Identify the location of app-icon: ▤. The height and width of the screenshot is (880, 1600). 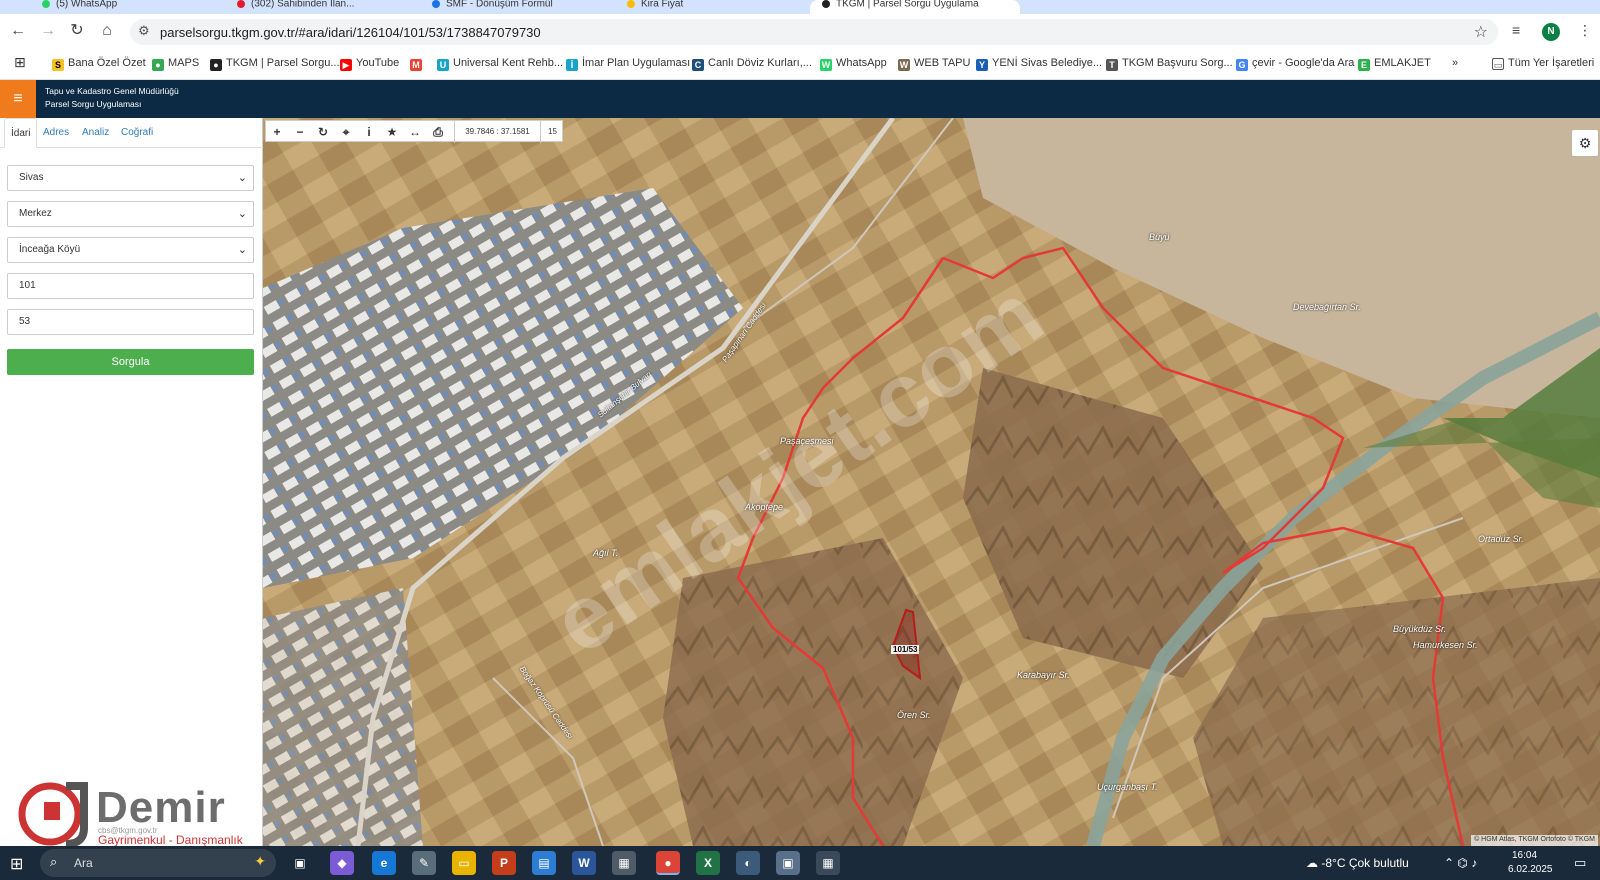
(544, 863).